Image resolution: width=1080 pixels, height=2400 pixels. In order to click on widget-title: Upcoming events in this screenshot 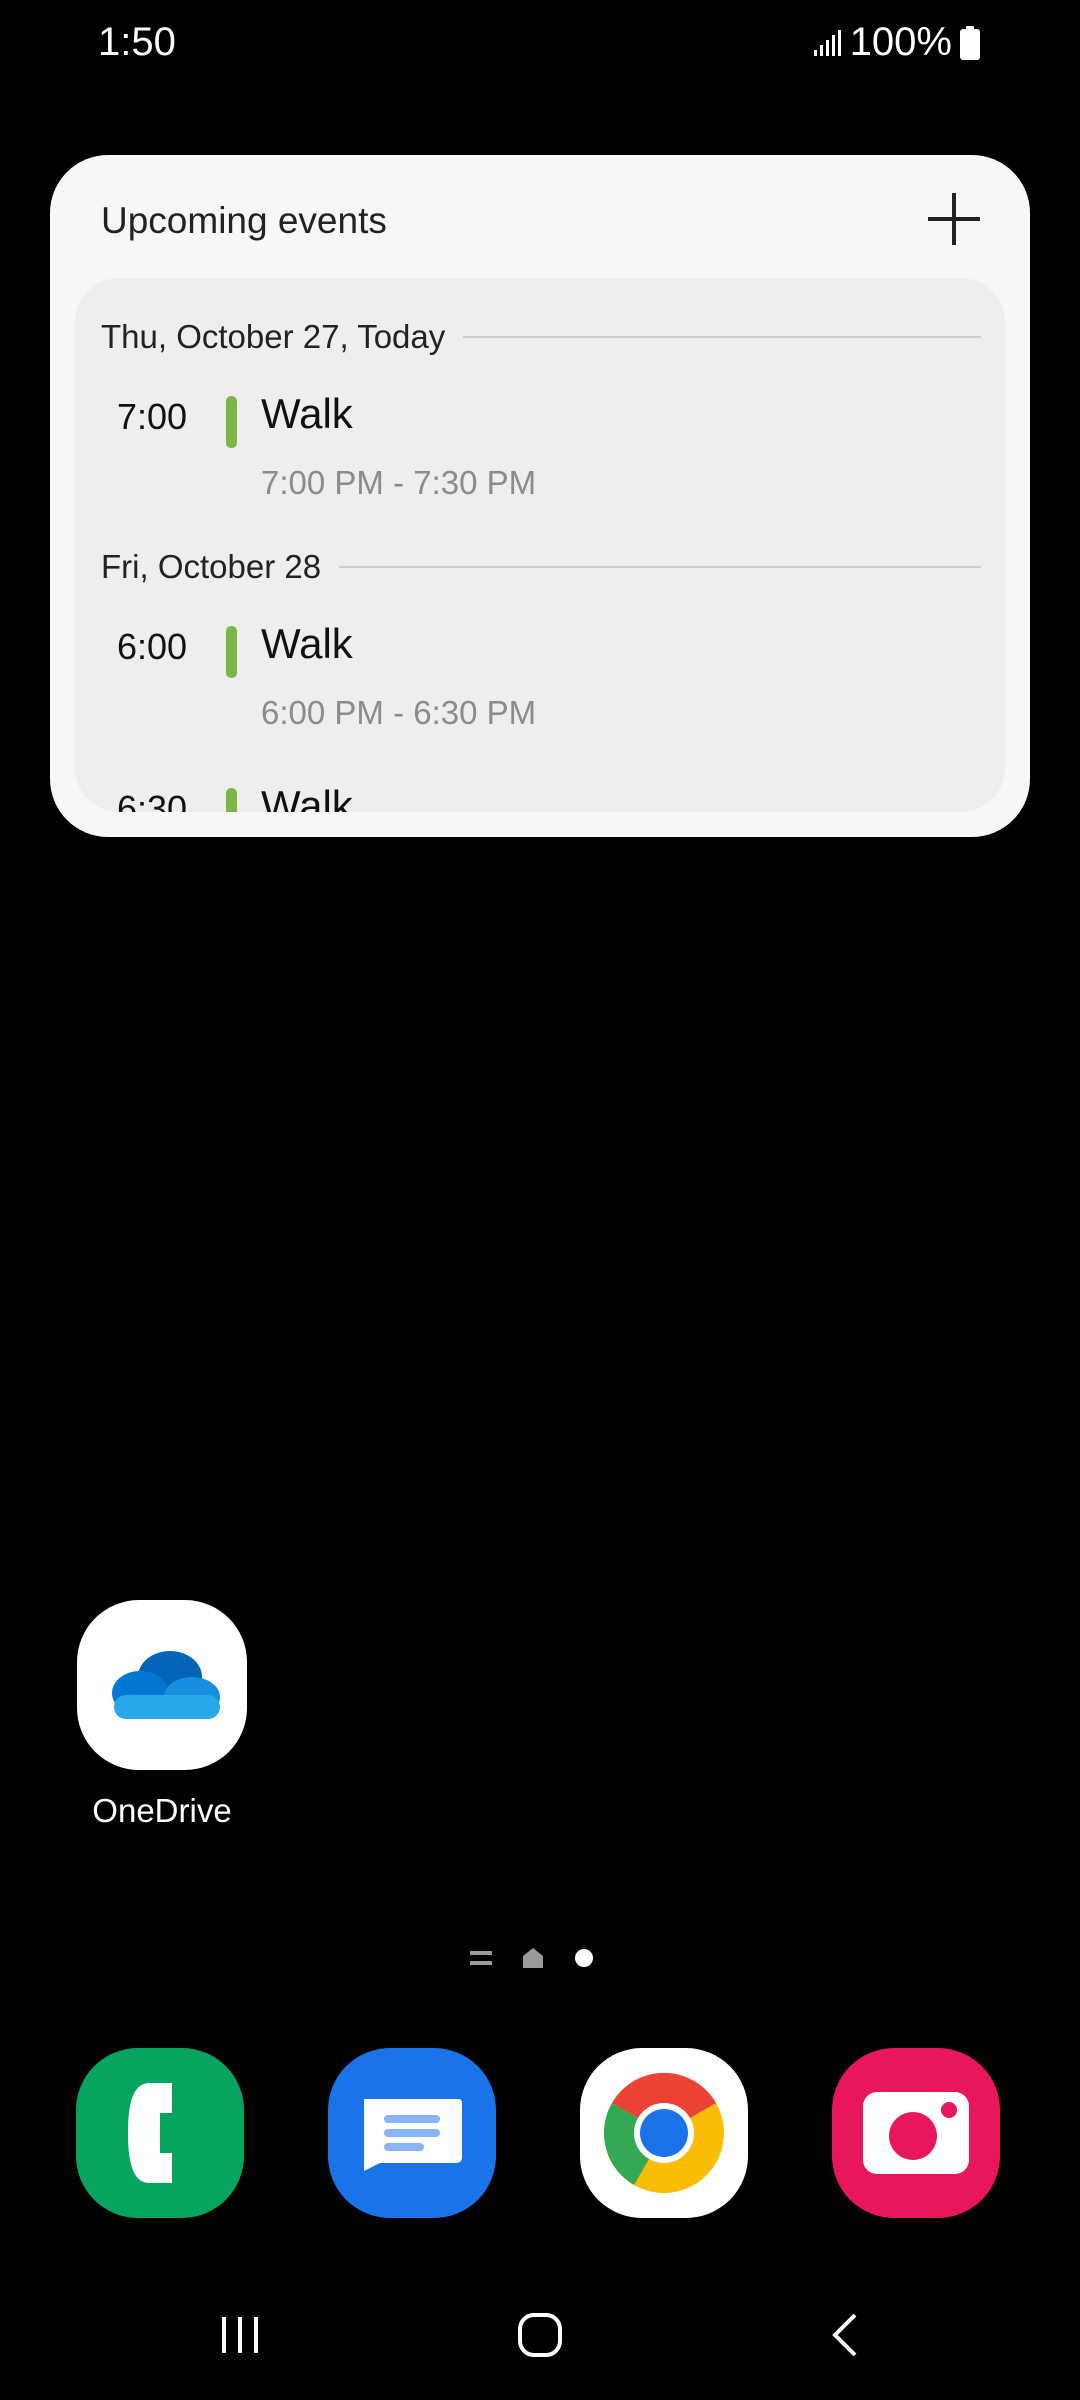, I will do `click(244, 220)`.